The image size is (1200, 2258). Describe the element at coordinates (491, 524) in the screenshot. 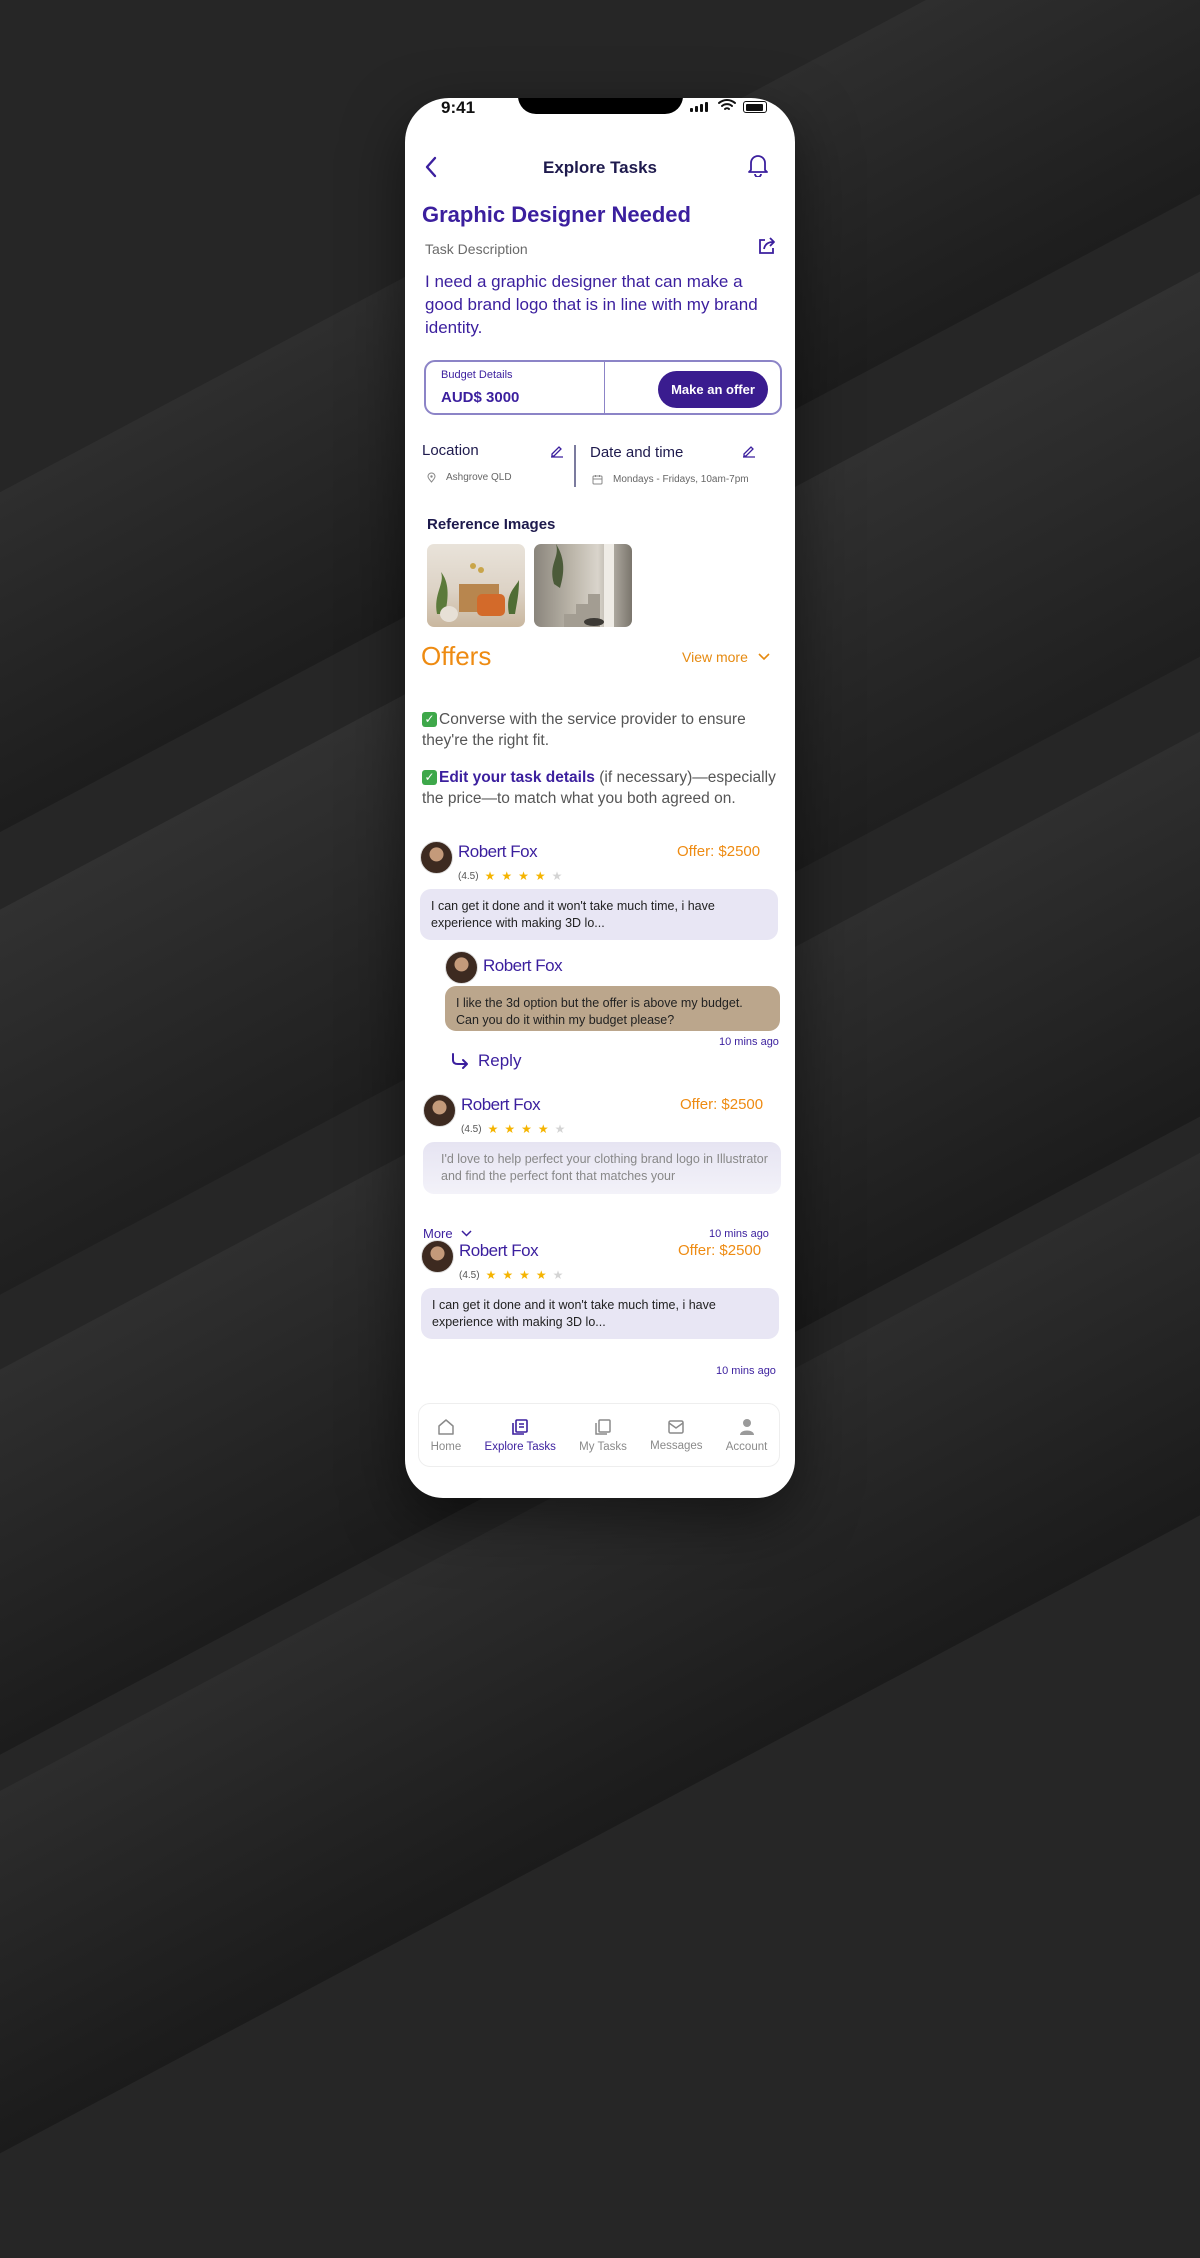

I see `reference-images-label: Reference Images` at that location.